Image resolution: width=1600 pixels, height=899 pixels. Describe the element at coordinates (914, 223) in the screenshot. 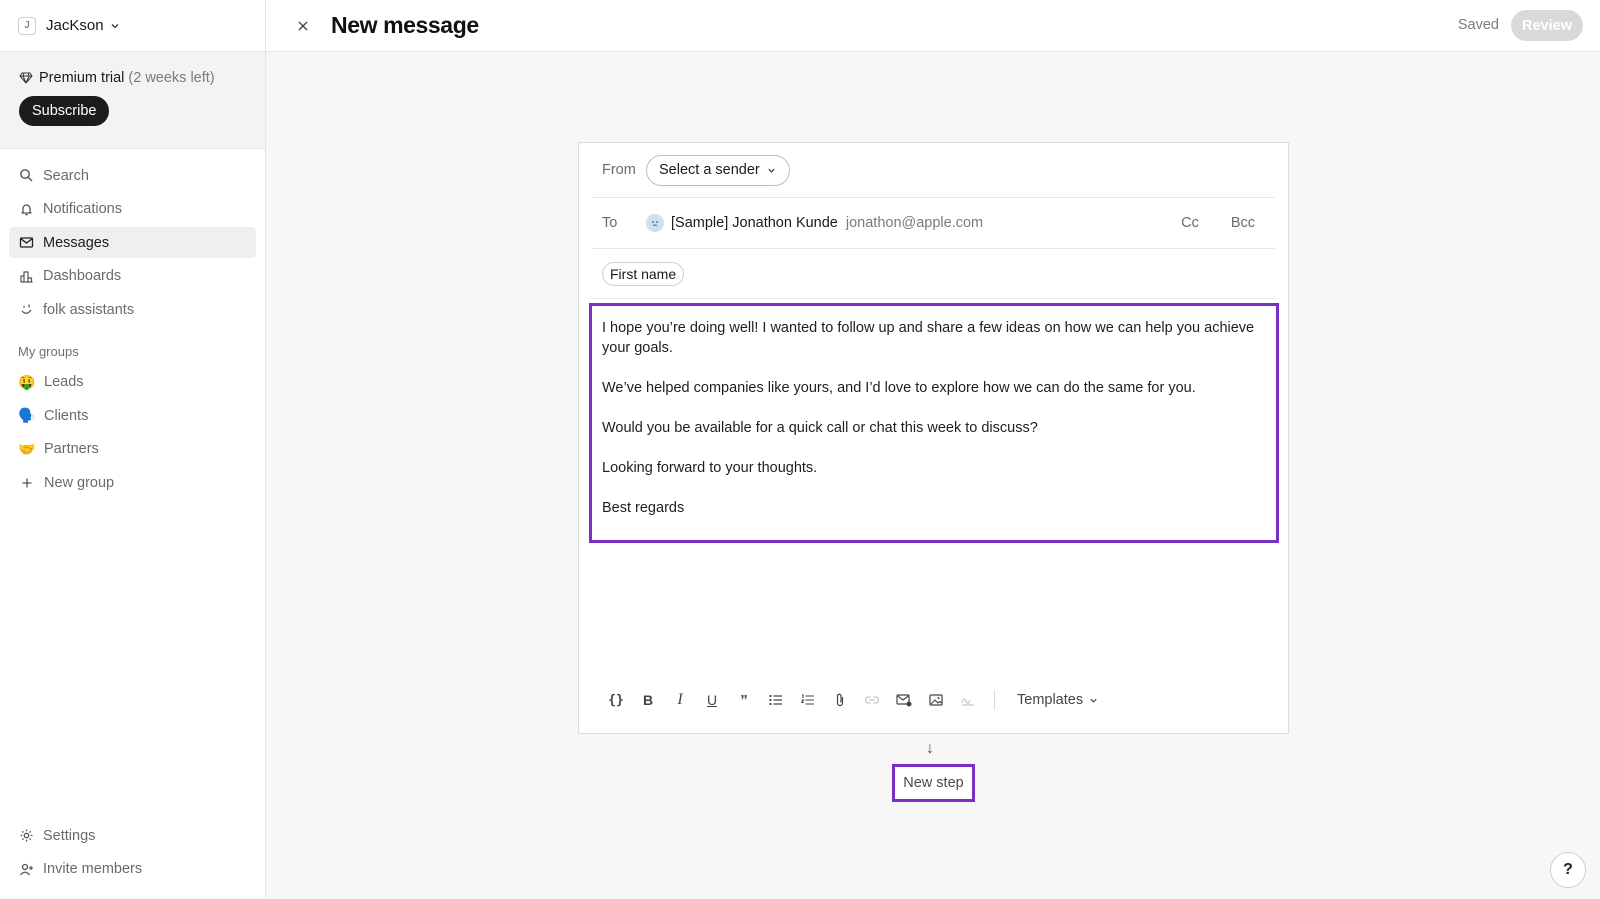

I see `recipient-email: jonathon@apple.com` at that location.